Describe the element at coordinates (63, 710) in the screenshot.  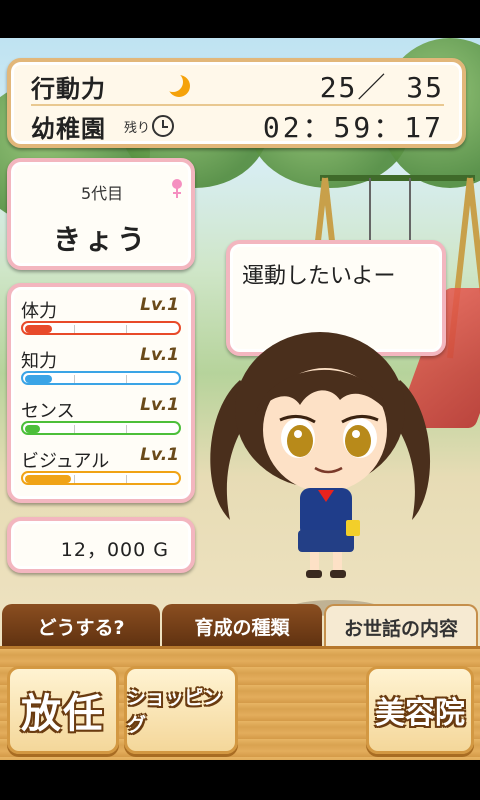
I see `leave-alone-button: 放任` at that location.